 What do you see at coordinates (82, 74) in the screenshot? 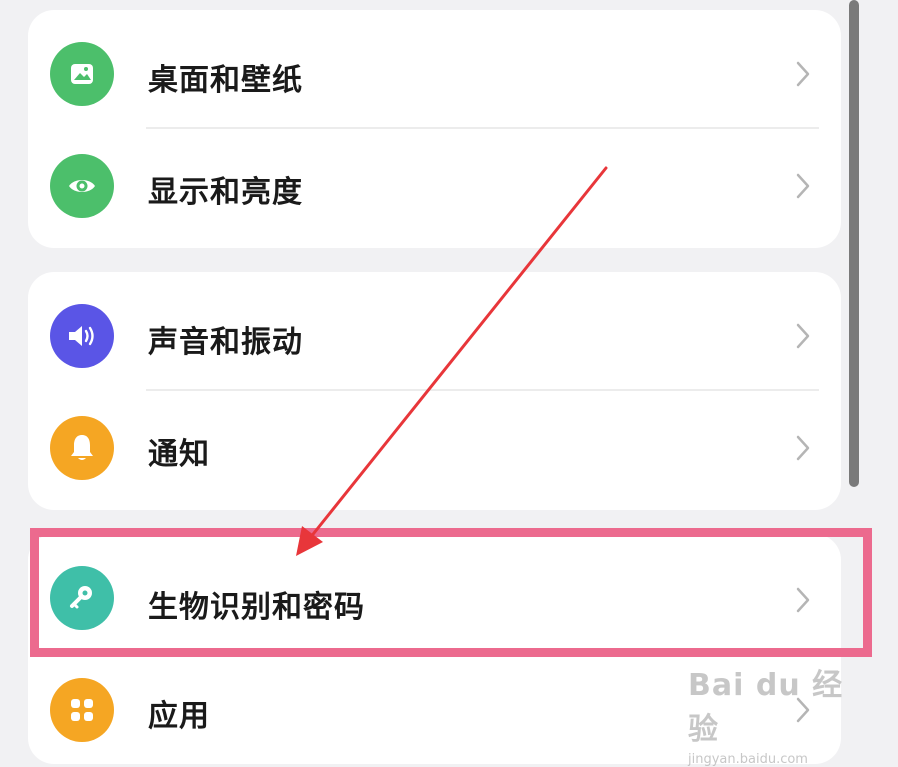
I see `wallpaper-icon` at bounding box center [82, 74].